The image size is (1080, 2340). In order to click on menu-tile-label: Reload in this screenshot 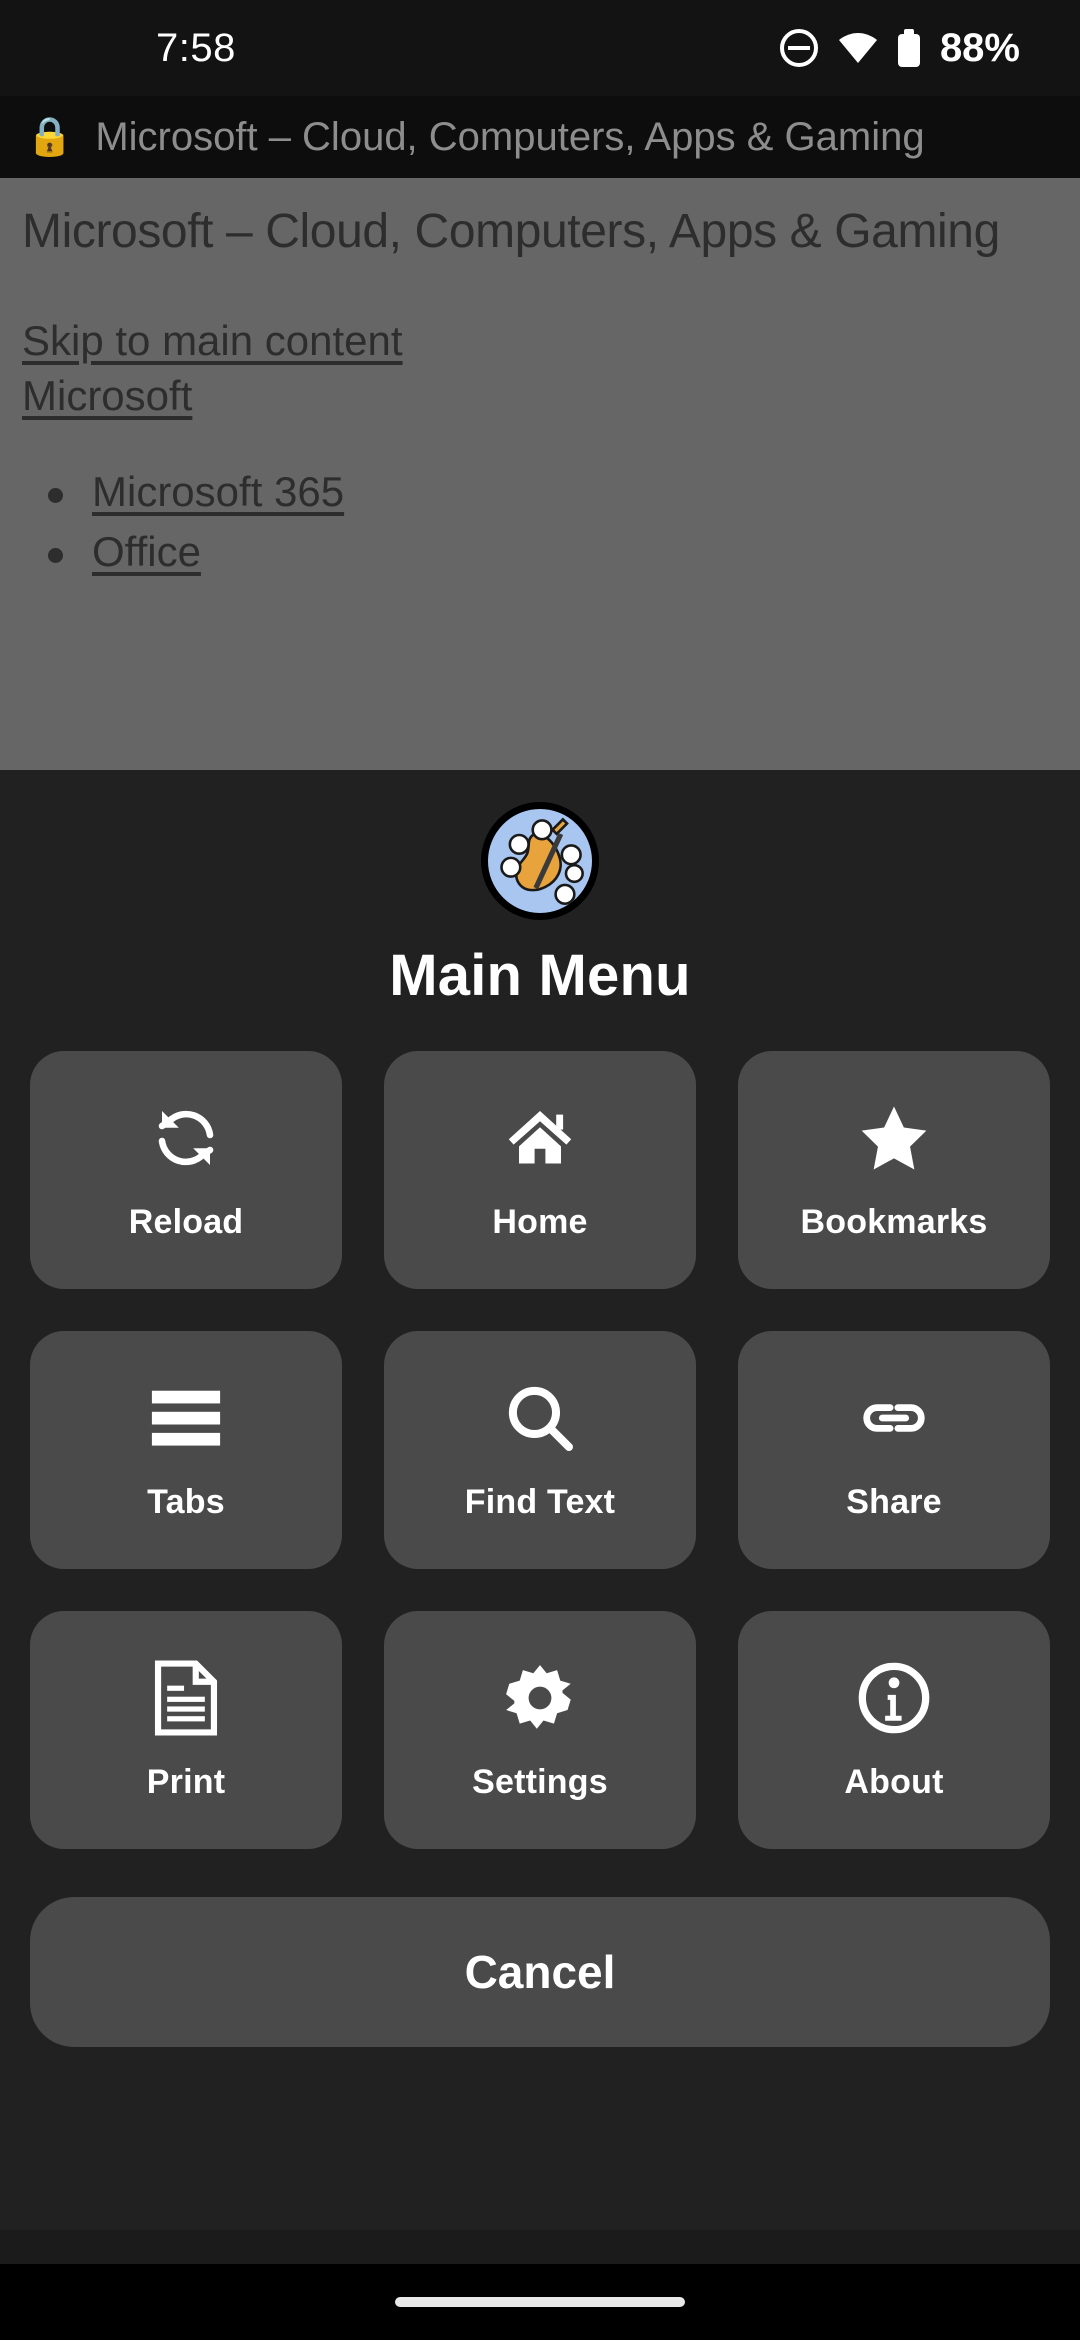, I will do `click(186, 1221)`.